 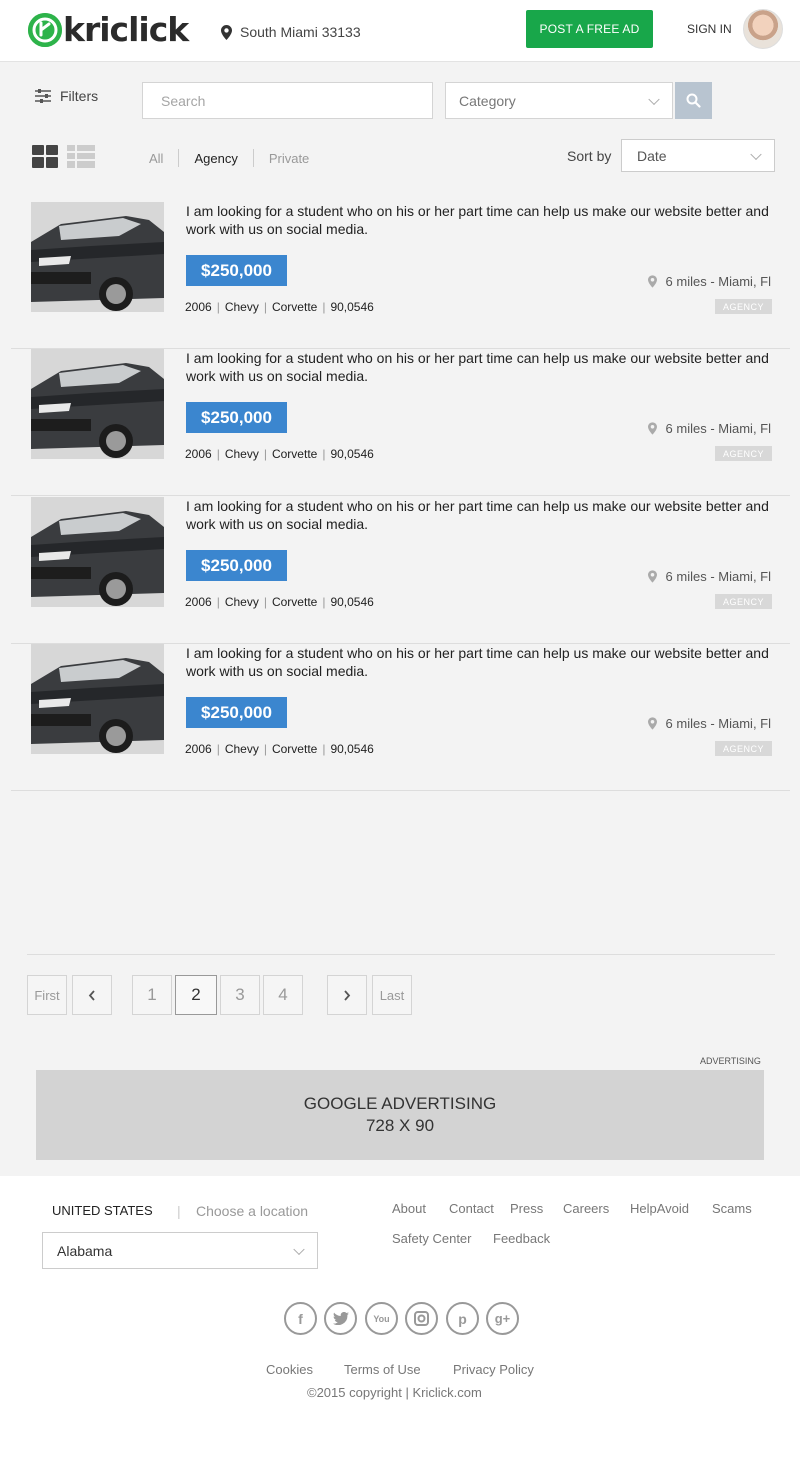 I want to click on pagination-page-2: 2, so click(x=196, y=995).